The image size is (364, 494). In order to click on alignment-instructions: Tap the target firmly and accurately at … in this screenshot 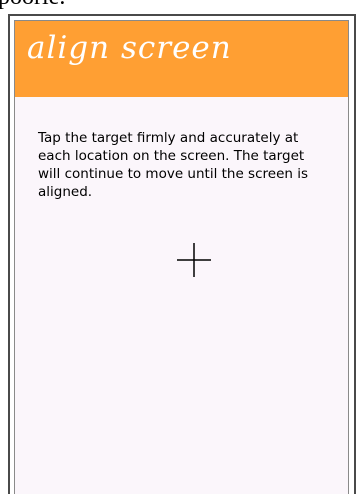, I will do `click(173, 165)`.